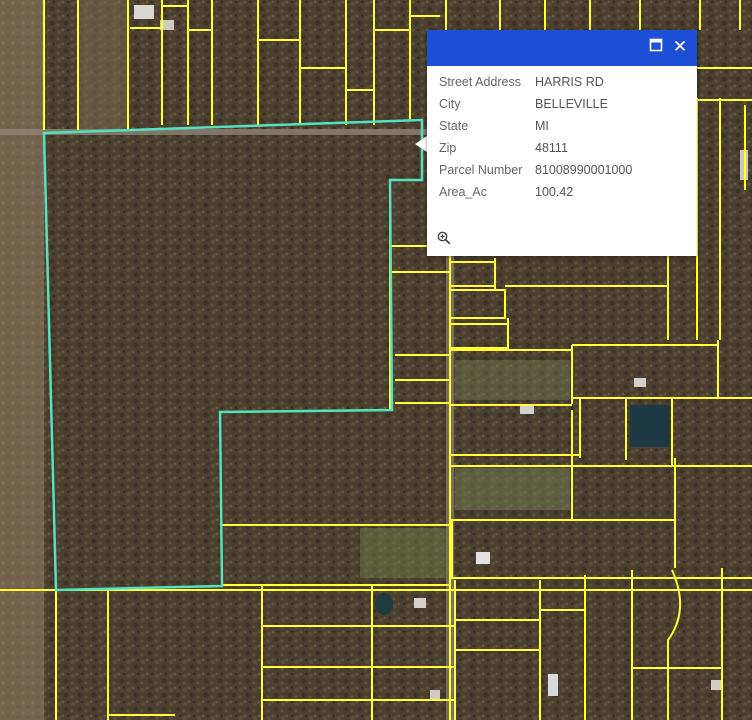 The width and height of the screenshot is (752, 720). What do you see at coordinates (444, 238) in the screenshot?
I see `zoom-to-icon` at bounding box center [444, 238].